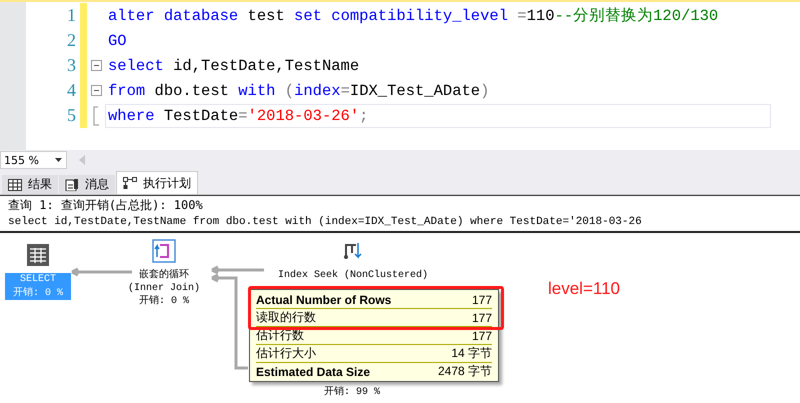 The width and height of the screenshot is (800, 403). I want to click on property-name: Actual Number of Rows, so click(324, 299).